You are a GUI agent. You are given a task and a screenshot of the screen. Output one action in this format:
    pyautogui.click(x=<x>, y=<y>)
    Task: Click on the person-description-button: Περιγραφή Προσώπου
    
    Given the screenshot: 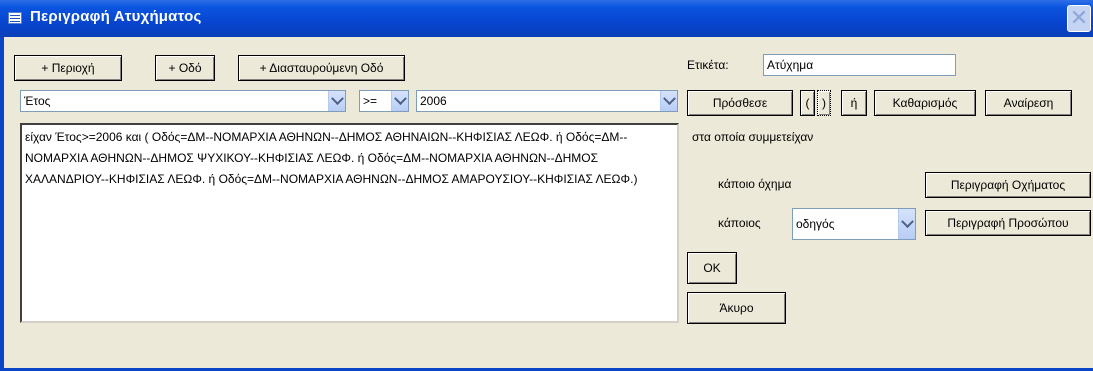 What is the action you would take?
    pyautogui.click(x=1008, y=223)
    